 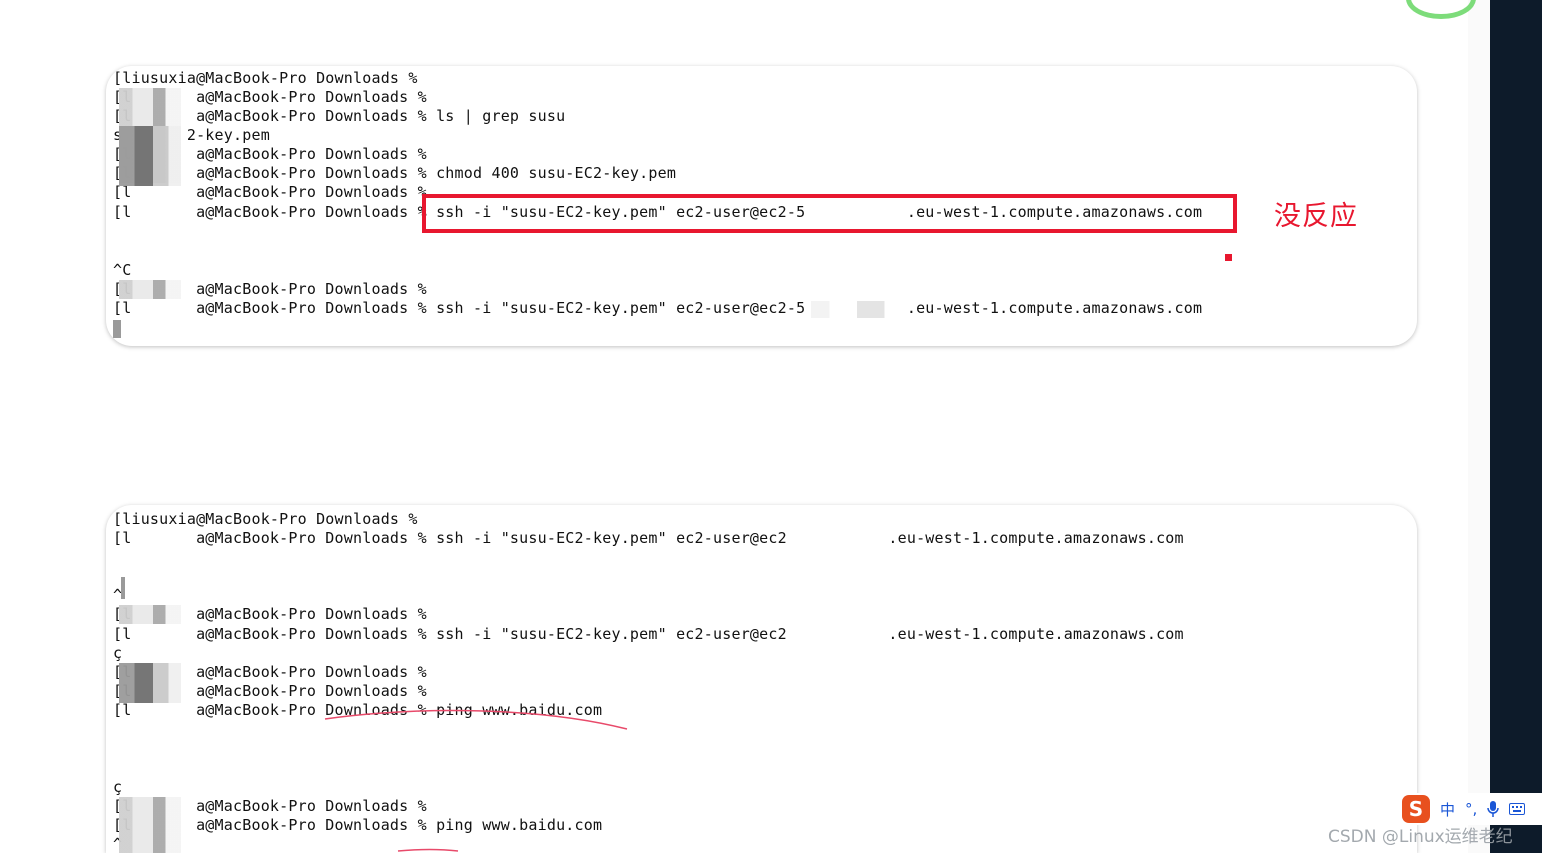 What do you see at coordinates (1420, 837) in the screenshot?
I see `csdn-watermark: CSDN @Linux运维老纪` at bounding box center [1420, 837].